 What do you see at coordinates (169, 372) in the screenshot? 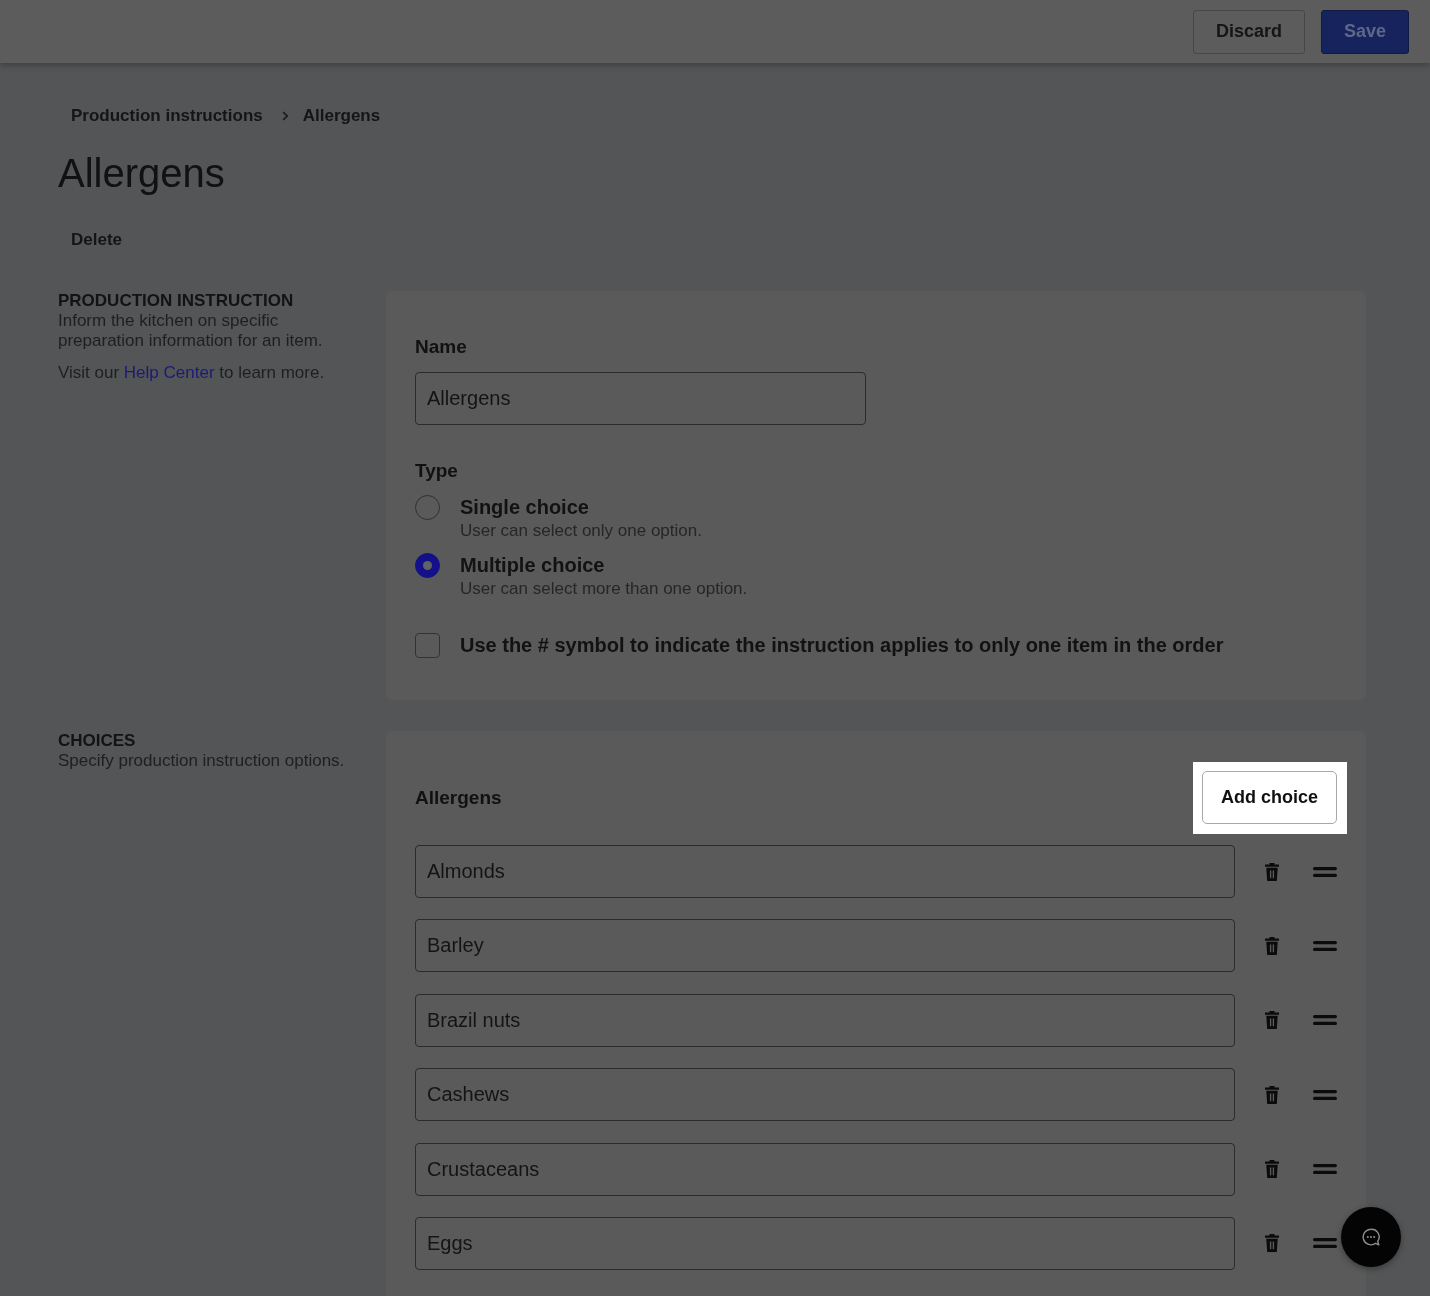
I see `help-center-link: Help Center` at bounding box center [169, 372].